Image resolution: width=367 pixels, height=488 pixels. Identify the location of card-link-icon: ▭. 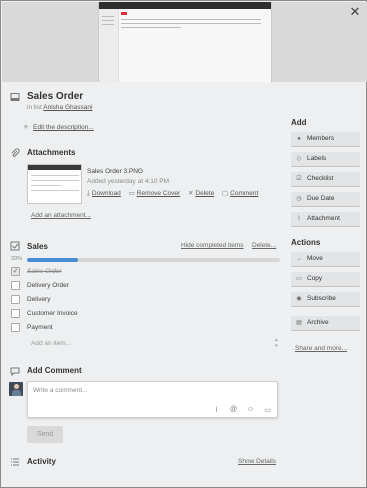
(267, 410).